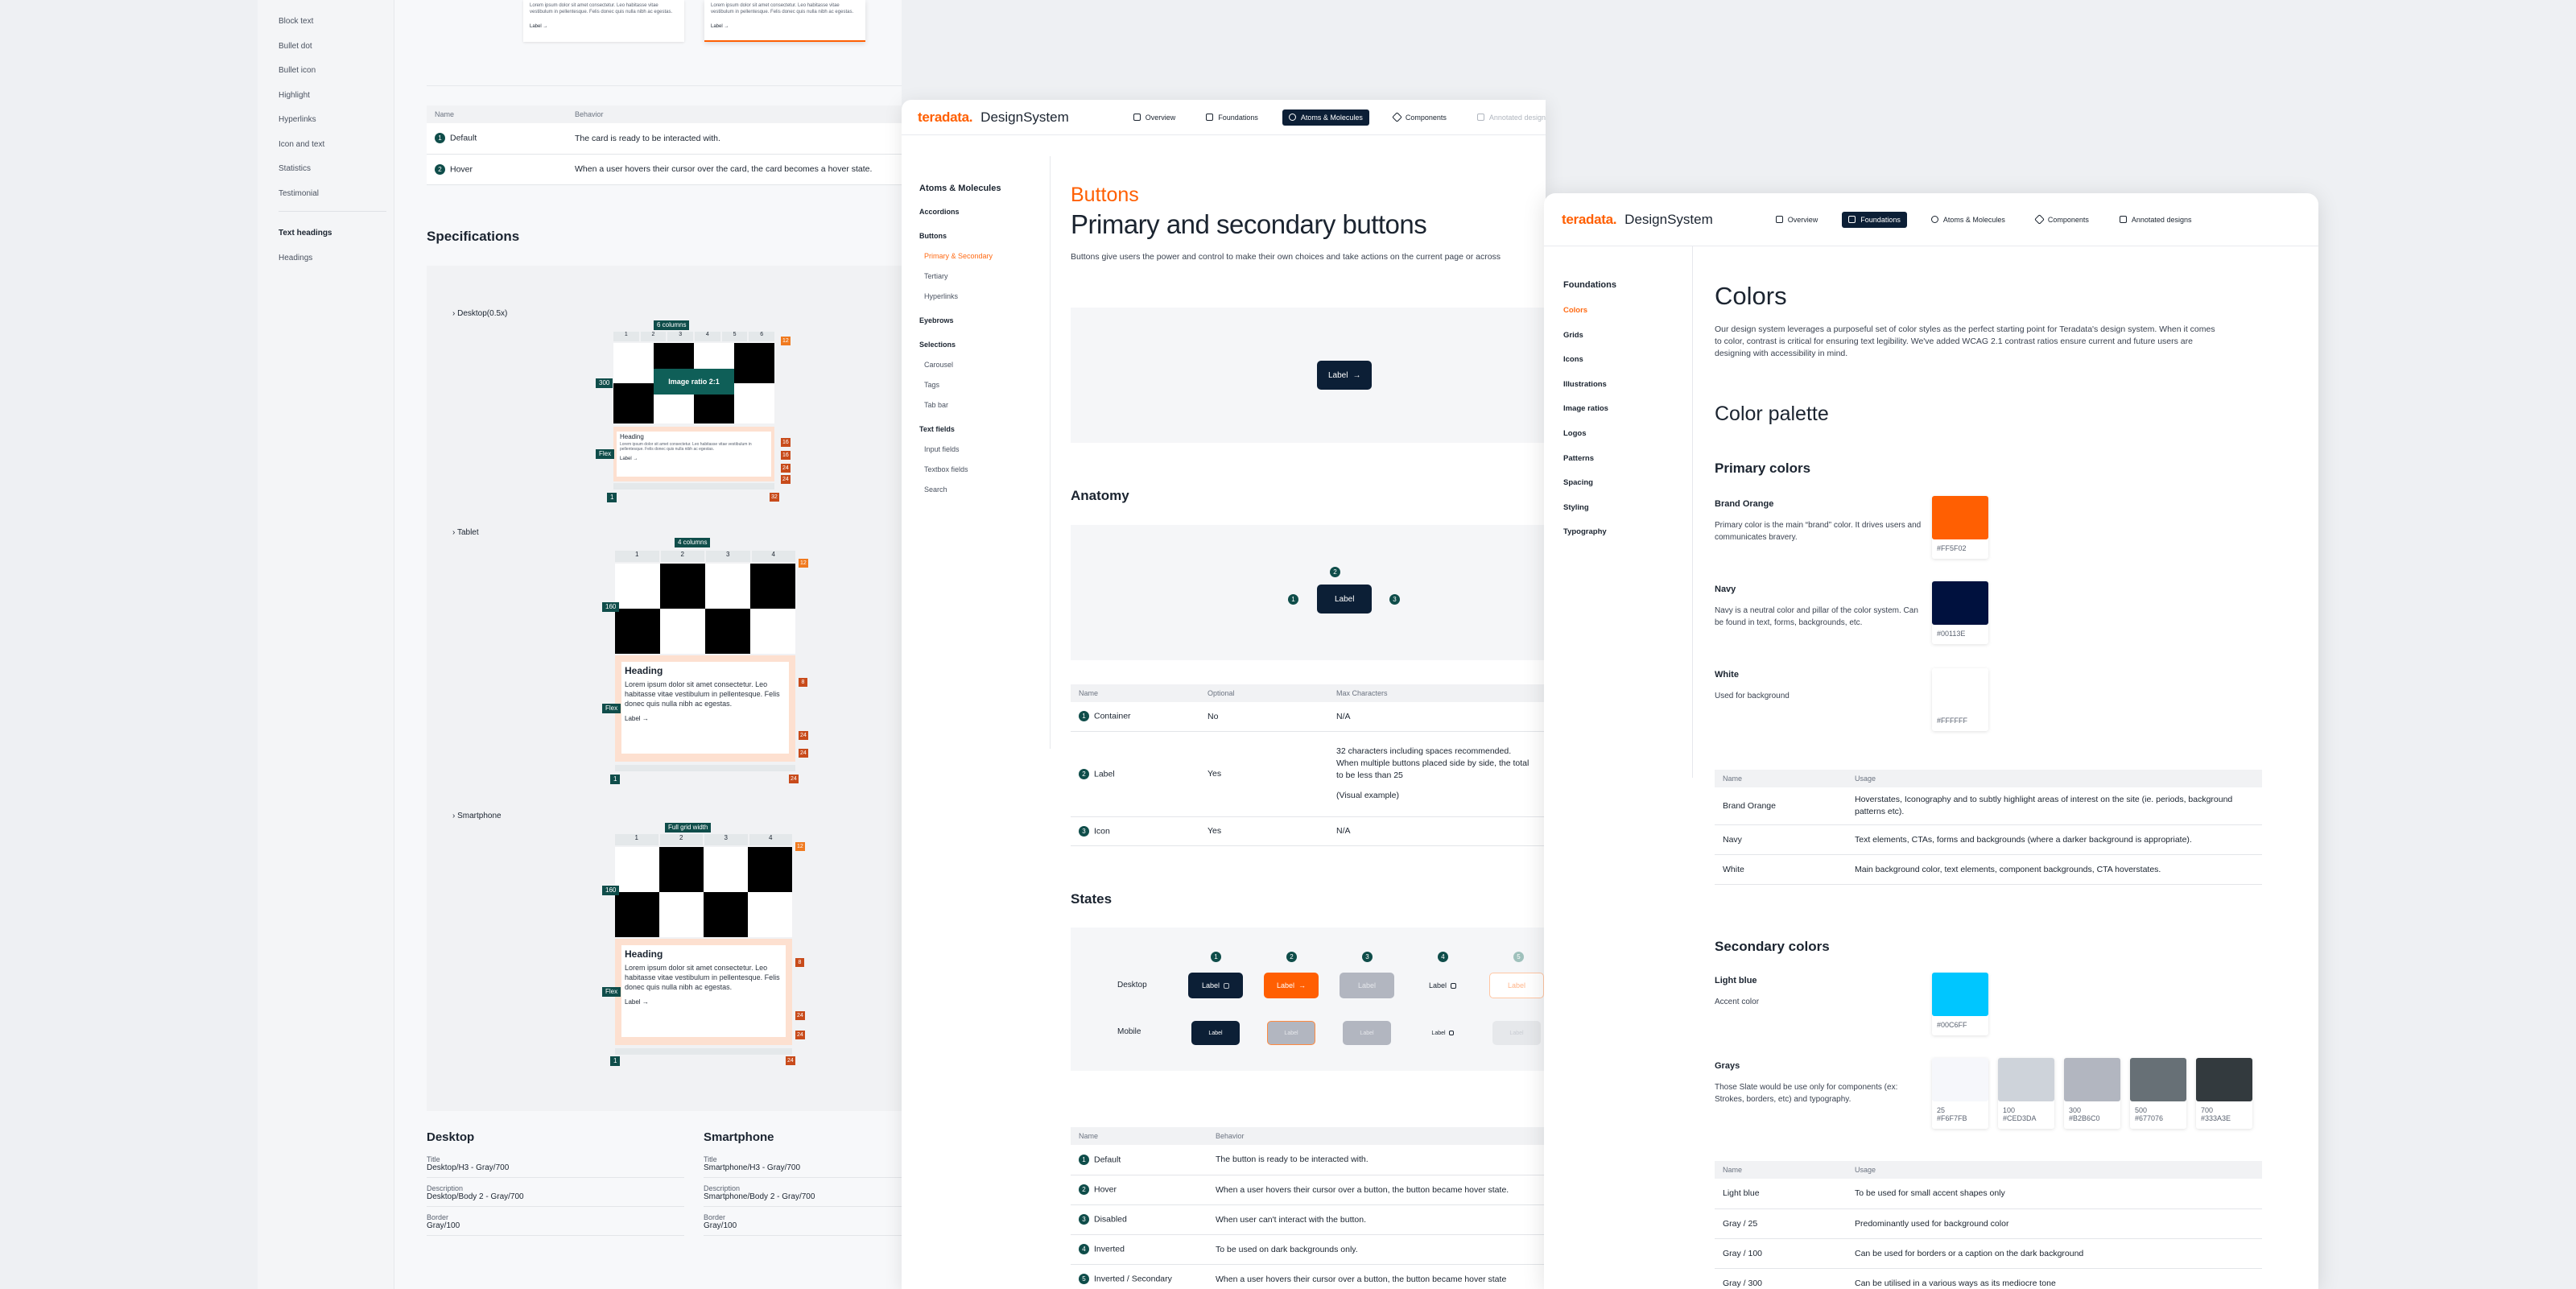  Describe the element at coordinates (473, 237) in the screenshot. I see `spec-title: Specifications` at that location.